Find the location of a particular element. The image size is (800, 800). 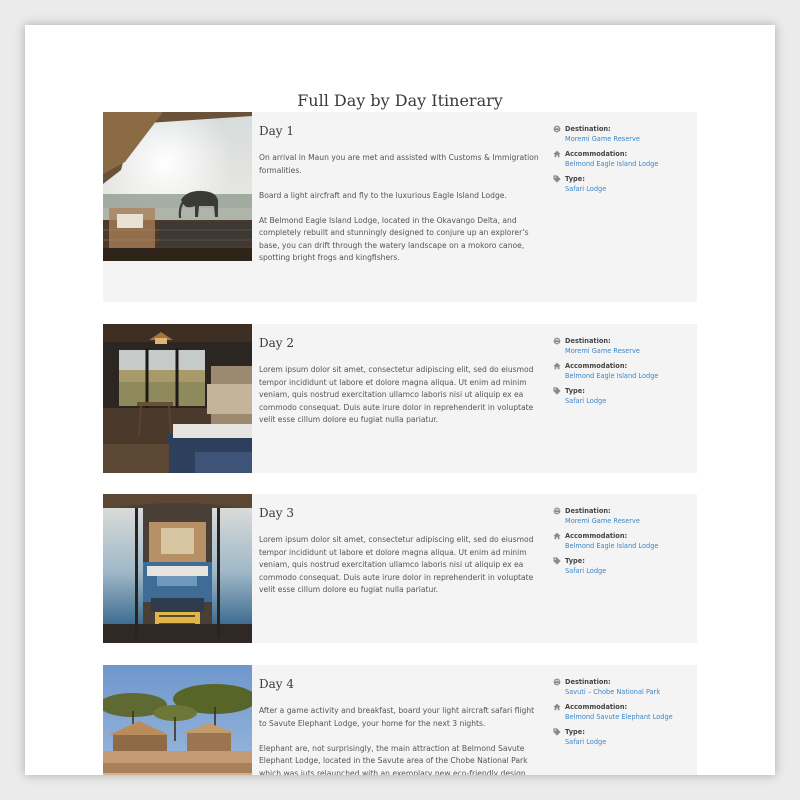

day-1-title: Day 1 is located at coordinates (277, 131).